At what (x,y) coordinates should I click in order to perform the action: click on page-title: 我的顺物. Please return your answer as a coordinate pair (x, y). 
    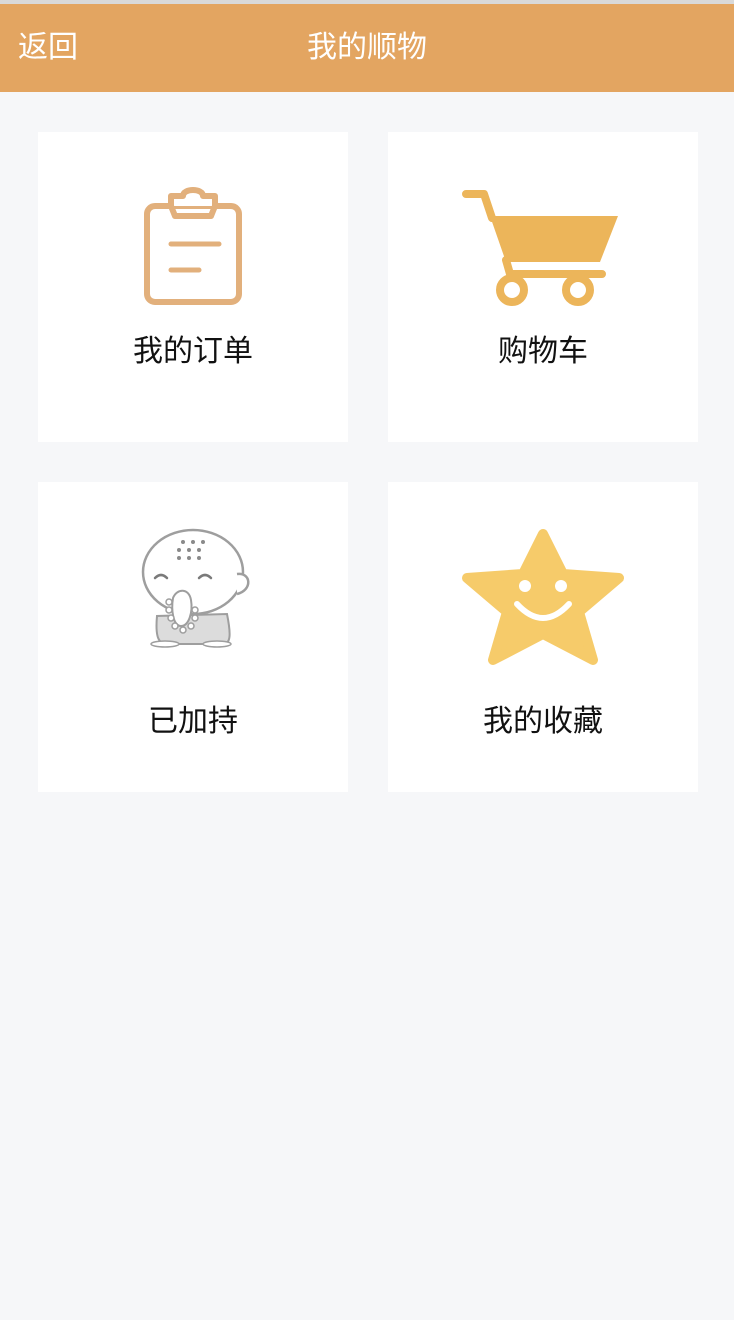
    Looking at the image, I should click on (367, 47).